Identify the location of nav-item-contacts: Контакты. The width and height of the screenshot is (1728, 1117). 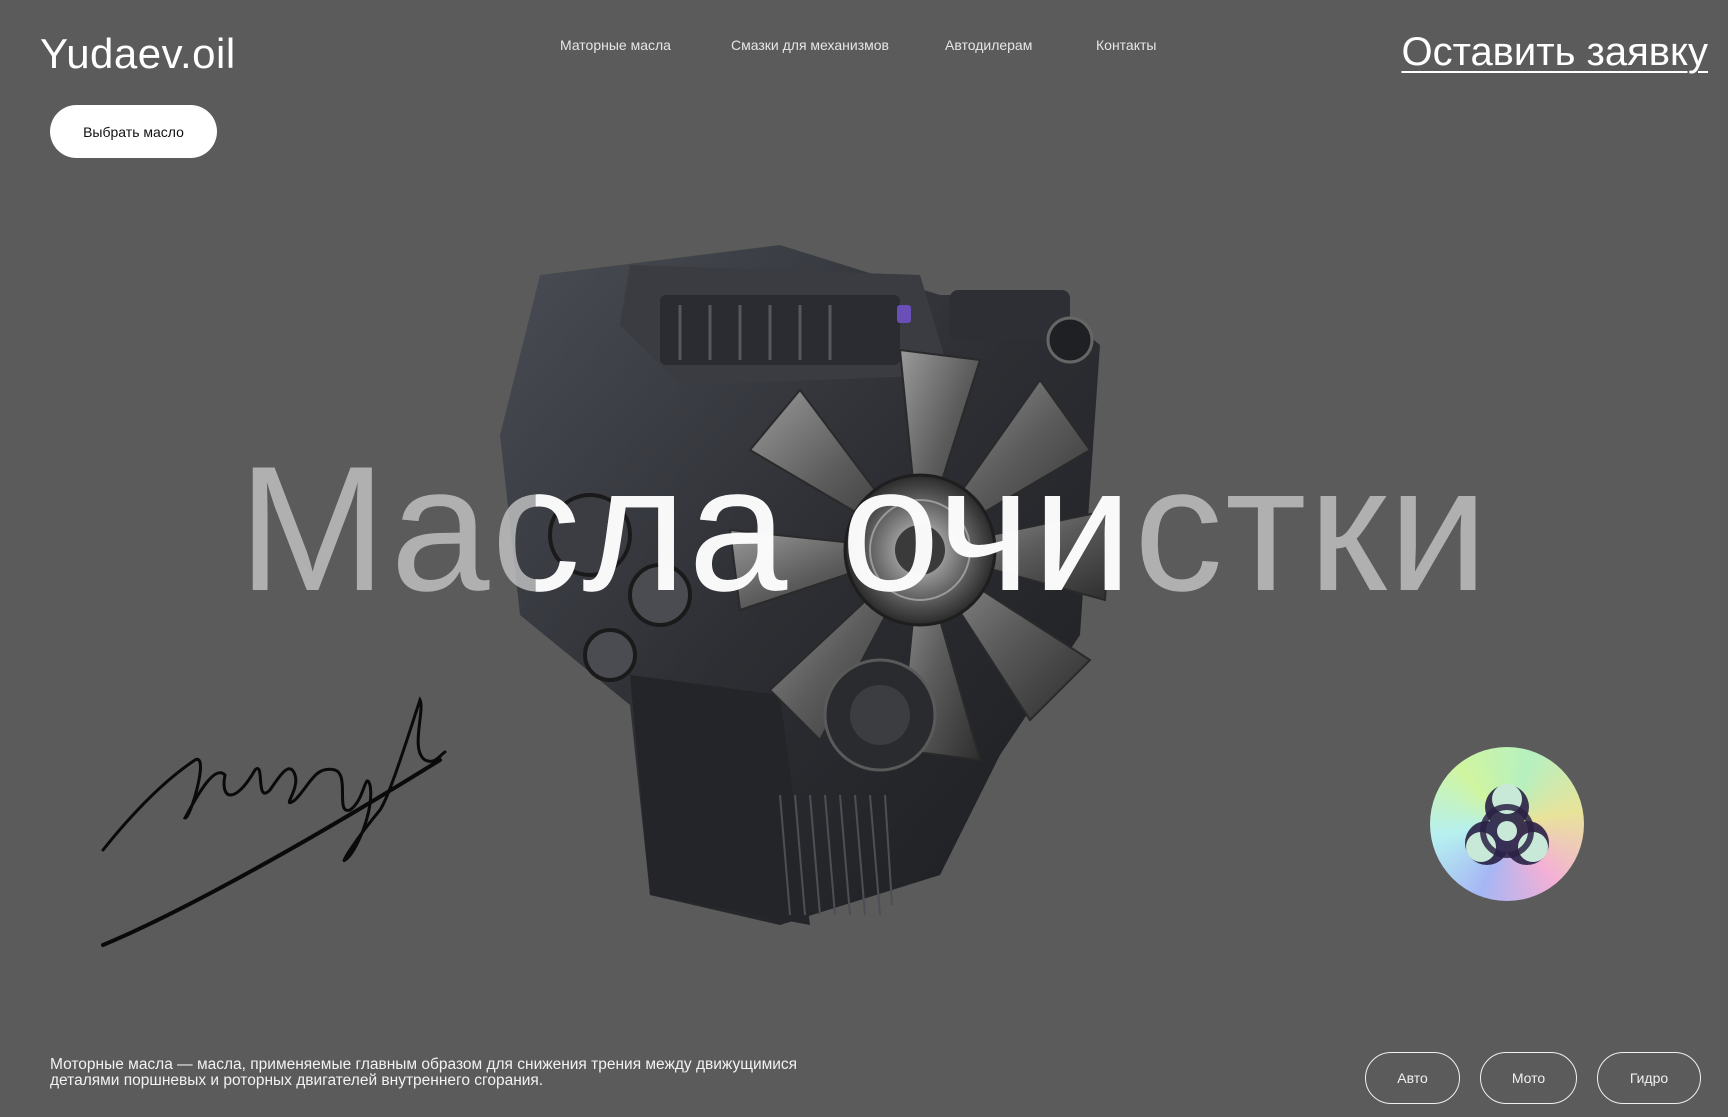
(1126, 45).